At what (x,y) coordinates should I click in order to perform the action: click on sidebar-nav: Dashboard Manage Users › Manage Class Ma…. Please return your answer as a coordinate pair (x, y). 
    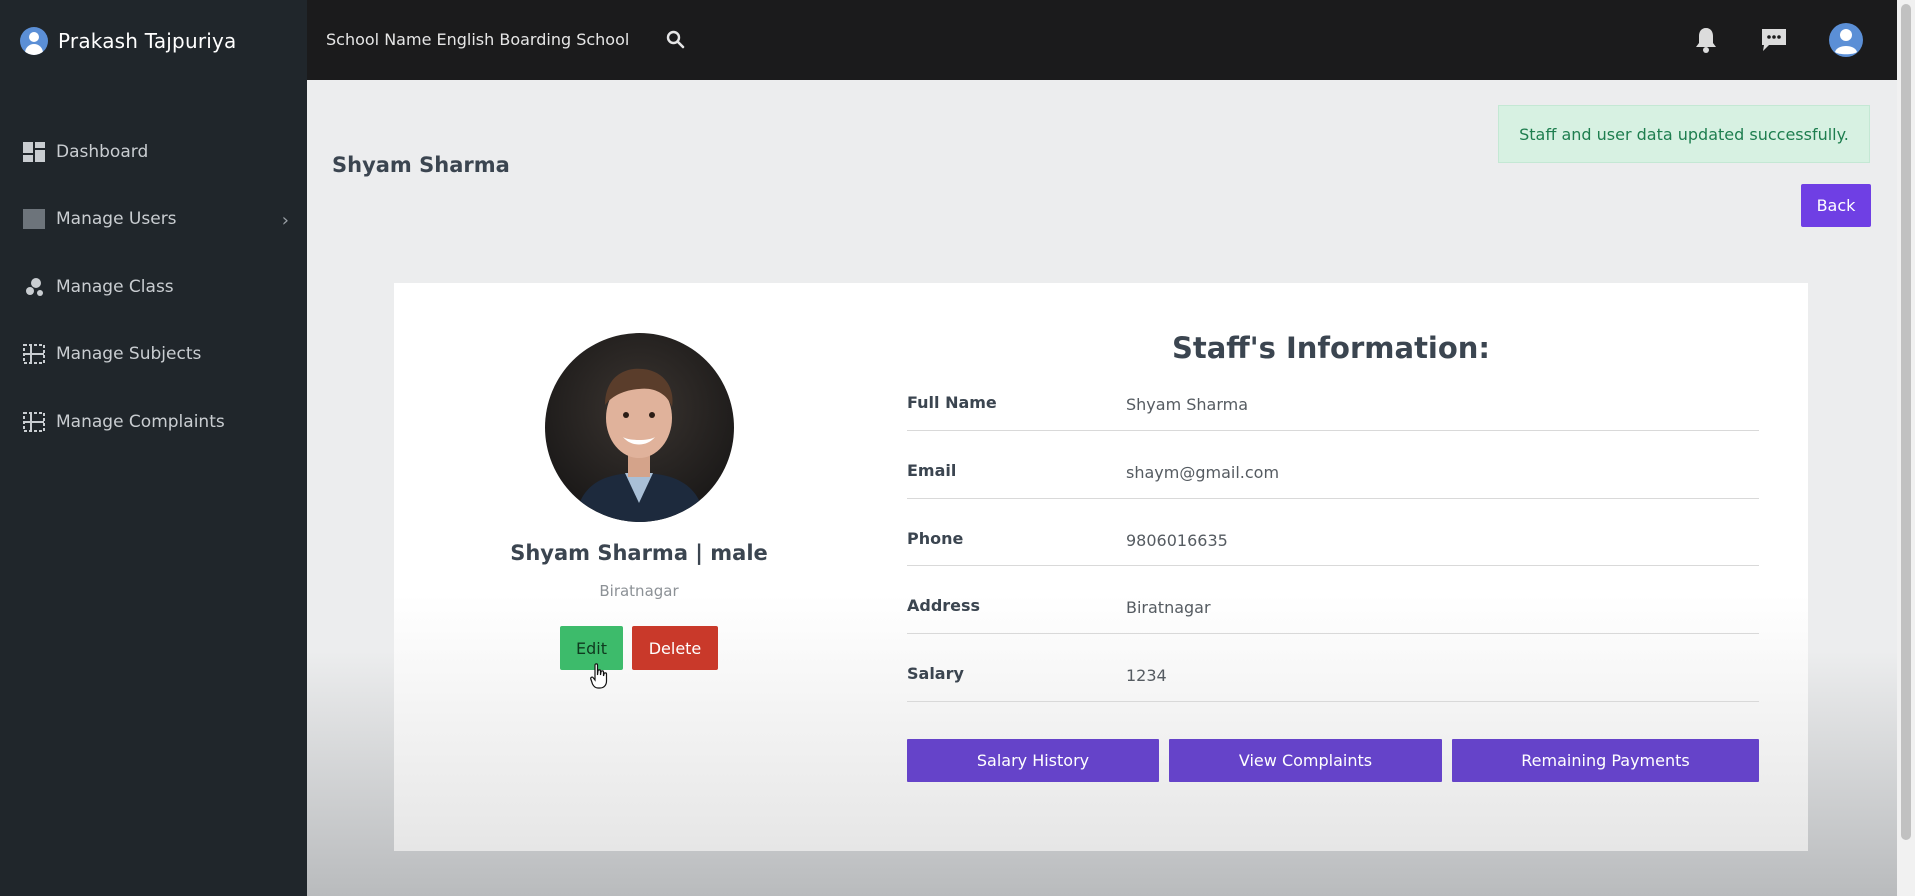
    Looking at the image, I should click on (153, 287).